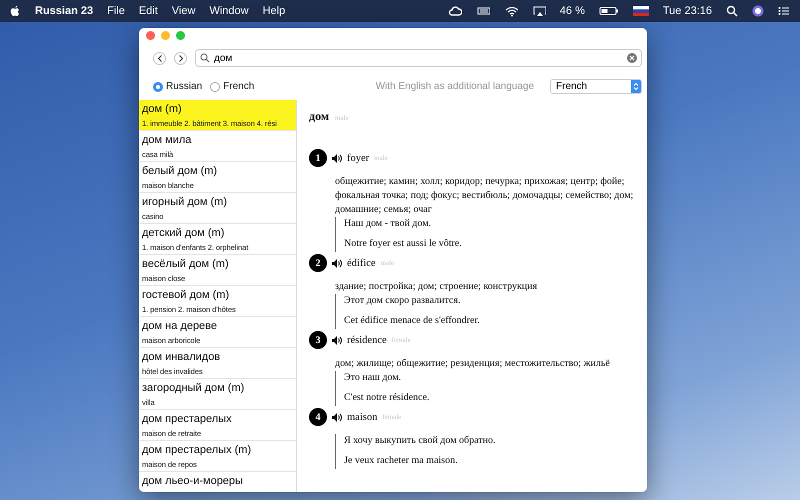 Image resolution: width=800 pixels, height=500 pixels. I want to click on example-quote: Это наш дом. C'est notre résidence., so click(485, 388).